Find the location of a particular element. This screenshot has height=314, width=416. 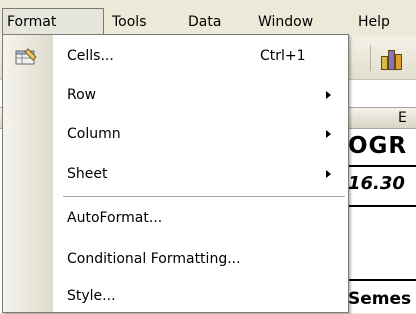

menu-format: Format is located at coordinates (53, 21).